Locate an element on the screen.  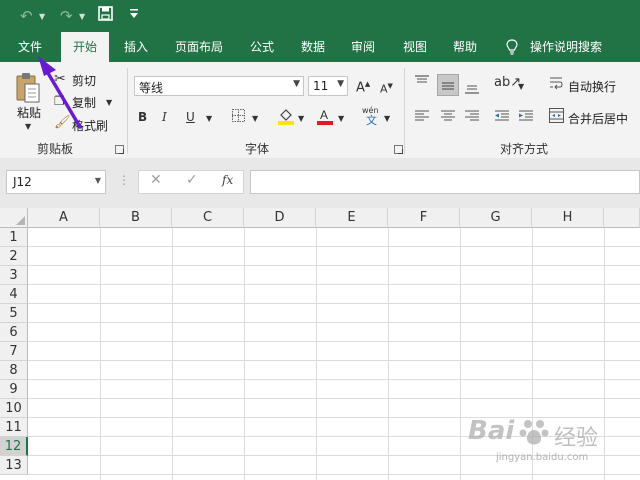
tab-home: 开始 is located at coordinates (85, 47).